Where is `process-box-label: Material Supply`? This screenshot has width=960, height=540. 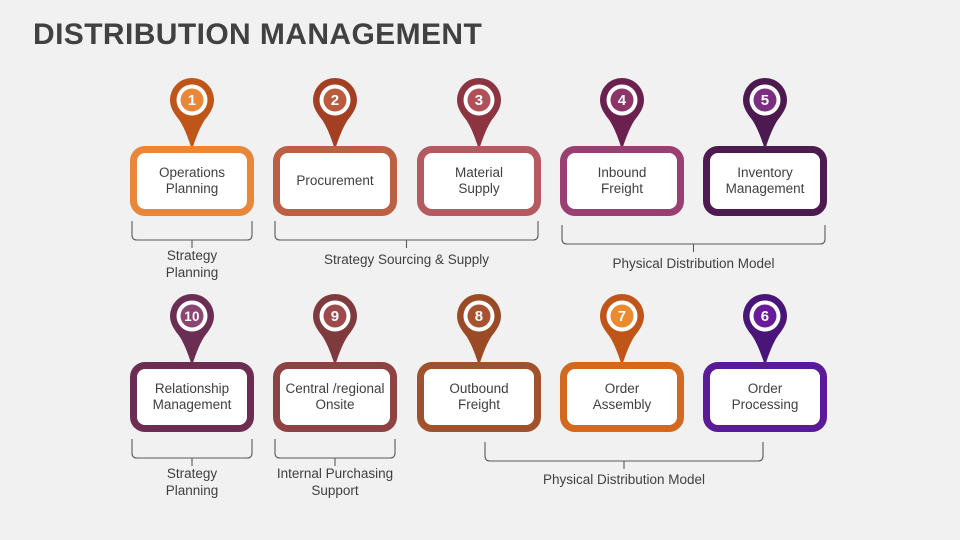 process-box-label: Material Supply is located at coordinates (479, 181).